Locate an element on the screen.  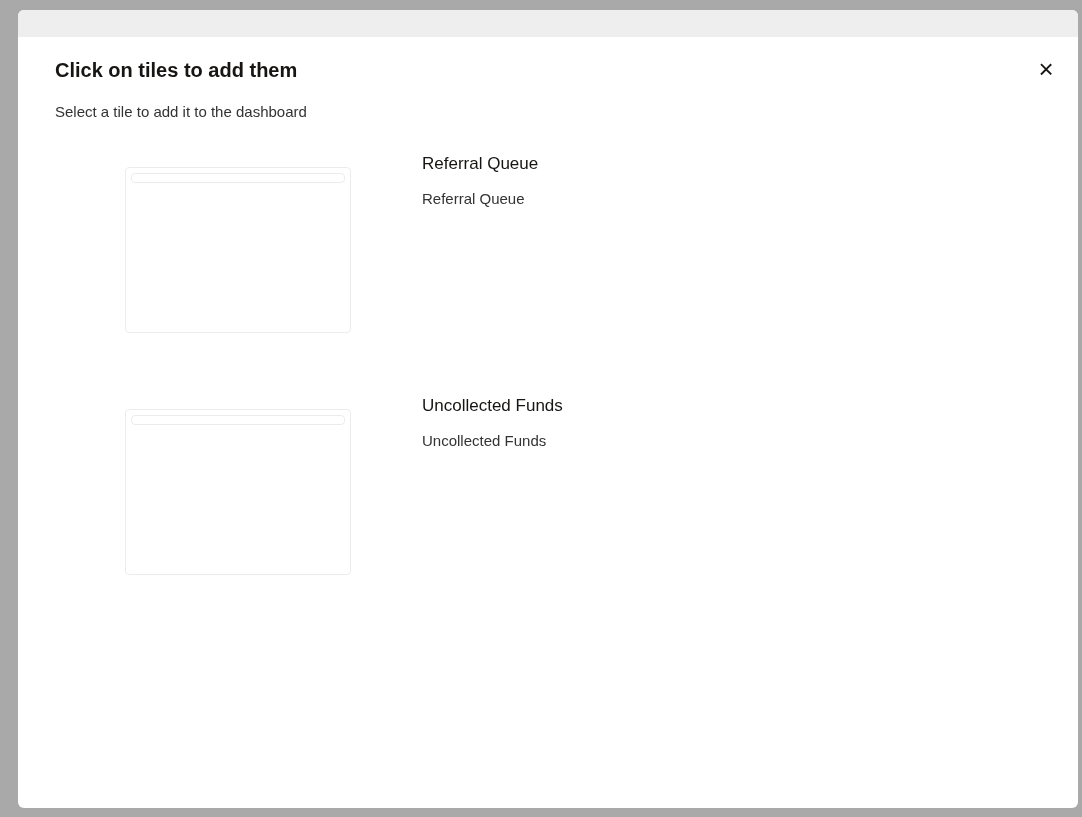
tile-description: Referral Queue is located at coordinates (474, 199).